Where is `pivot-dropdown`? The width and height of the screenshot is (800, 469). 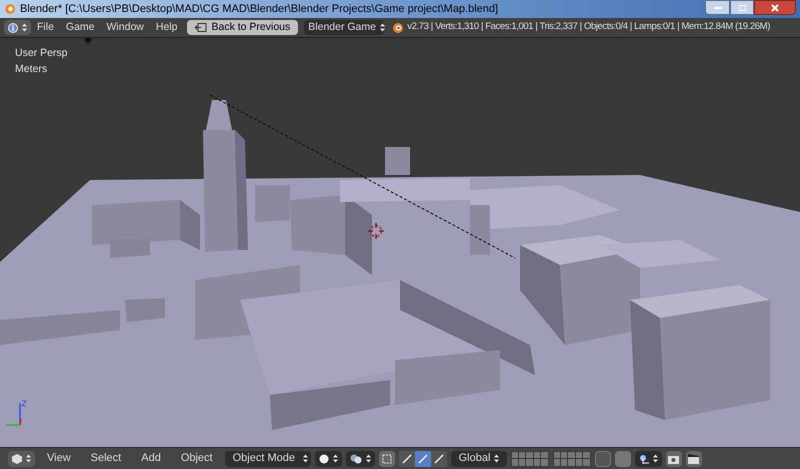
pivot-dropdown is located at coordinates (360, 458).